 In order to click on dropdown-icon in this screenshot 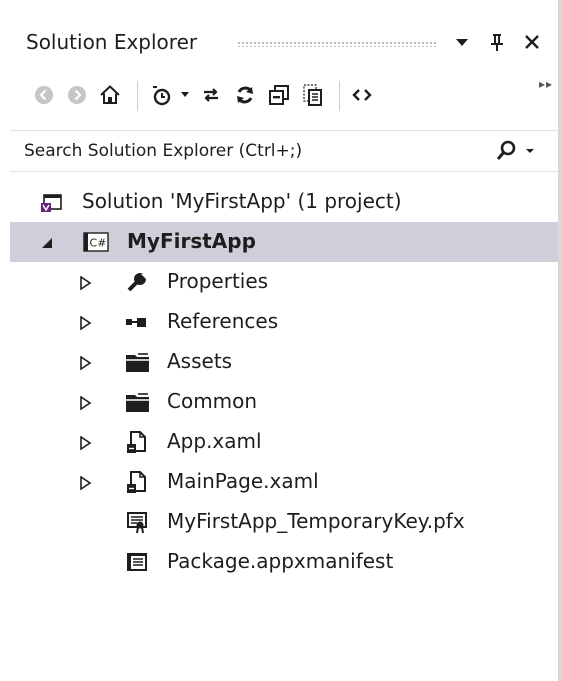, I will do `click(462, 42)`.